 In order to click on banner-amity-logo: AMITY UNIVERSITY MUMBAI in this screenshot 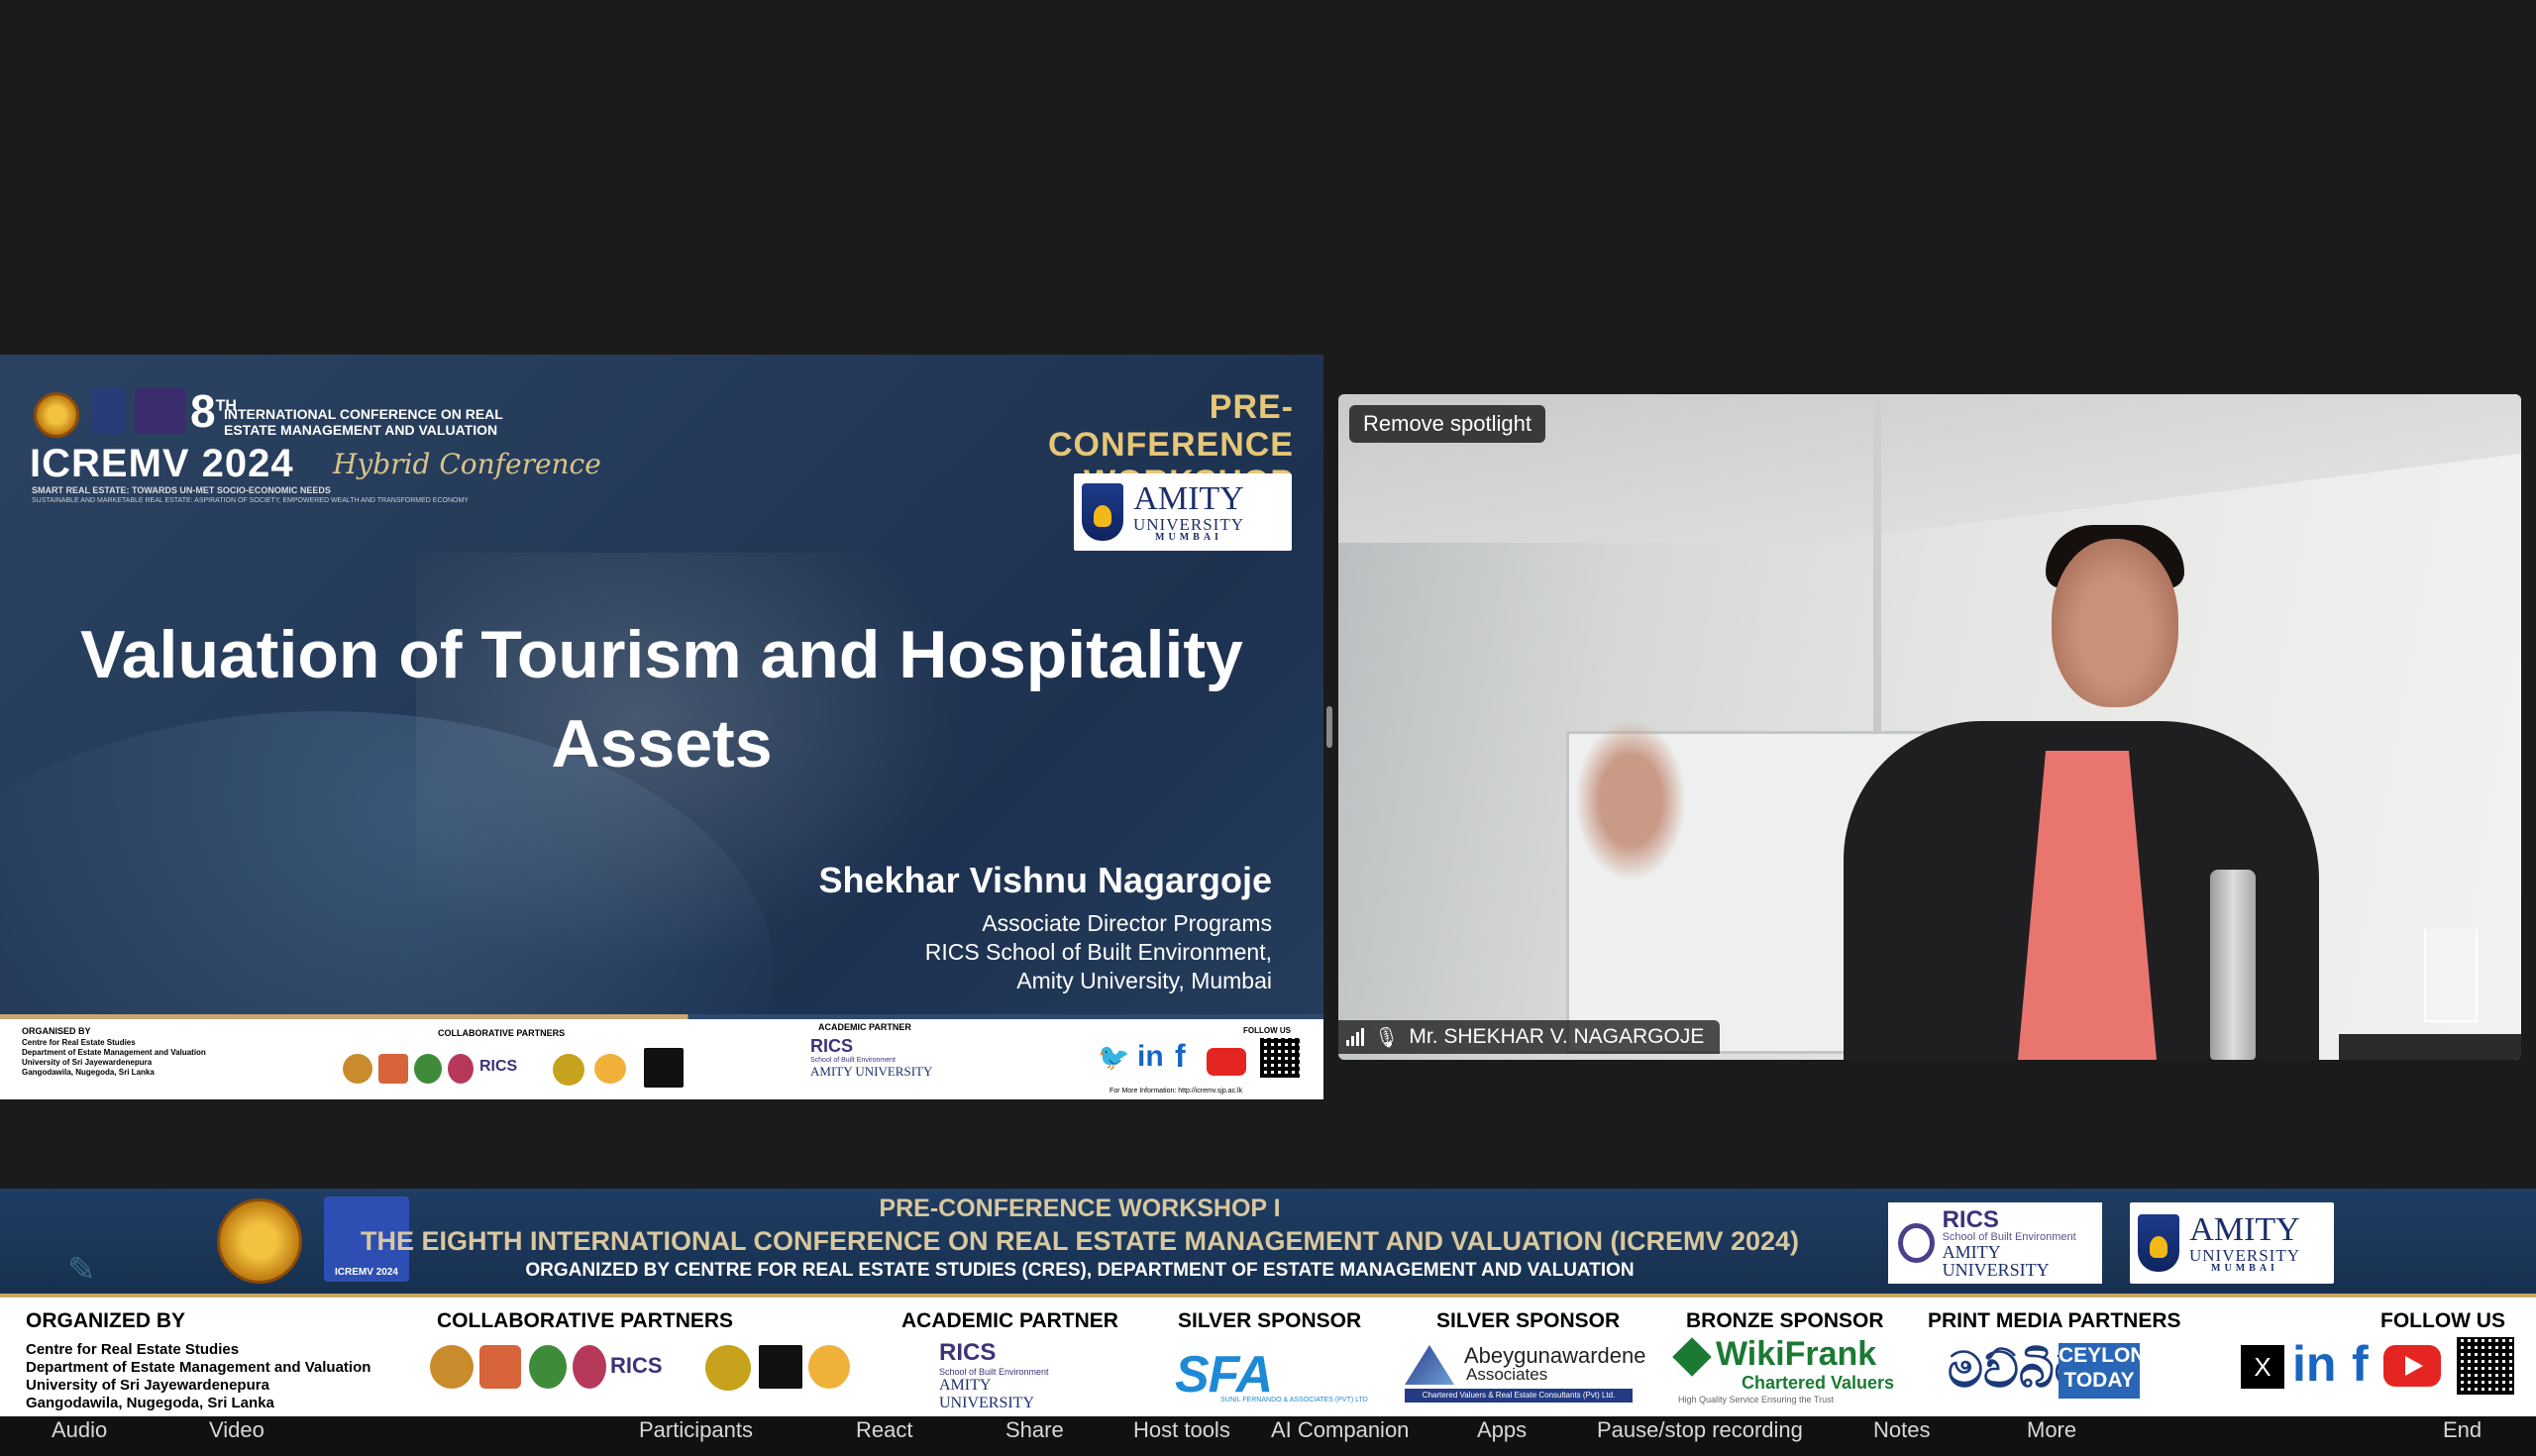, I will do `click(2232, 1243)`.